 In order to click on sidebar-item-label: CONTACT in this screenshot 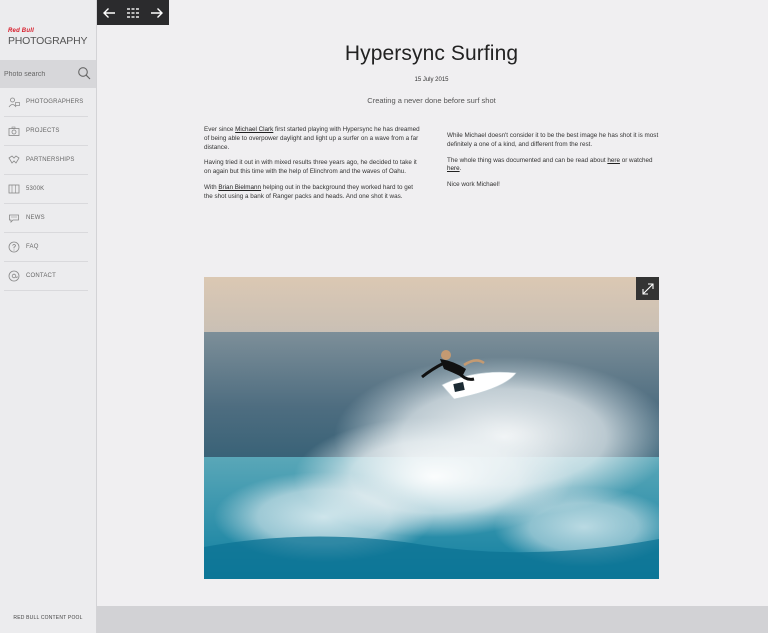, I will do `click(41, 276)`.